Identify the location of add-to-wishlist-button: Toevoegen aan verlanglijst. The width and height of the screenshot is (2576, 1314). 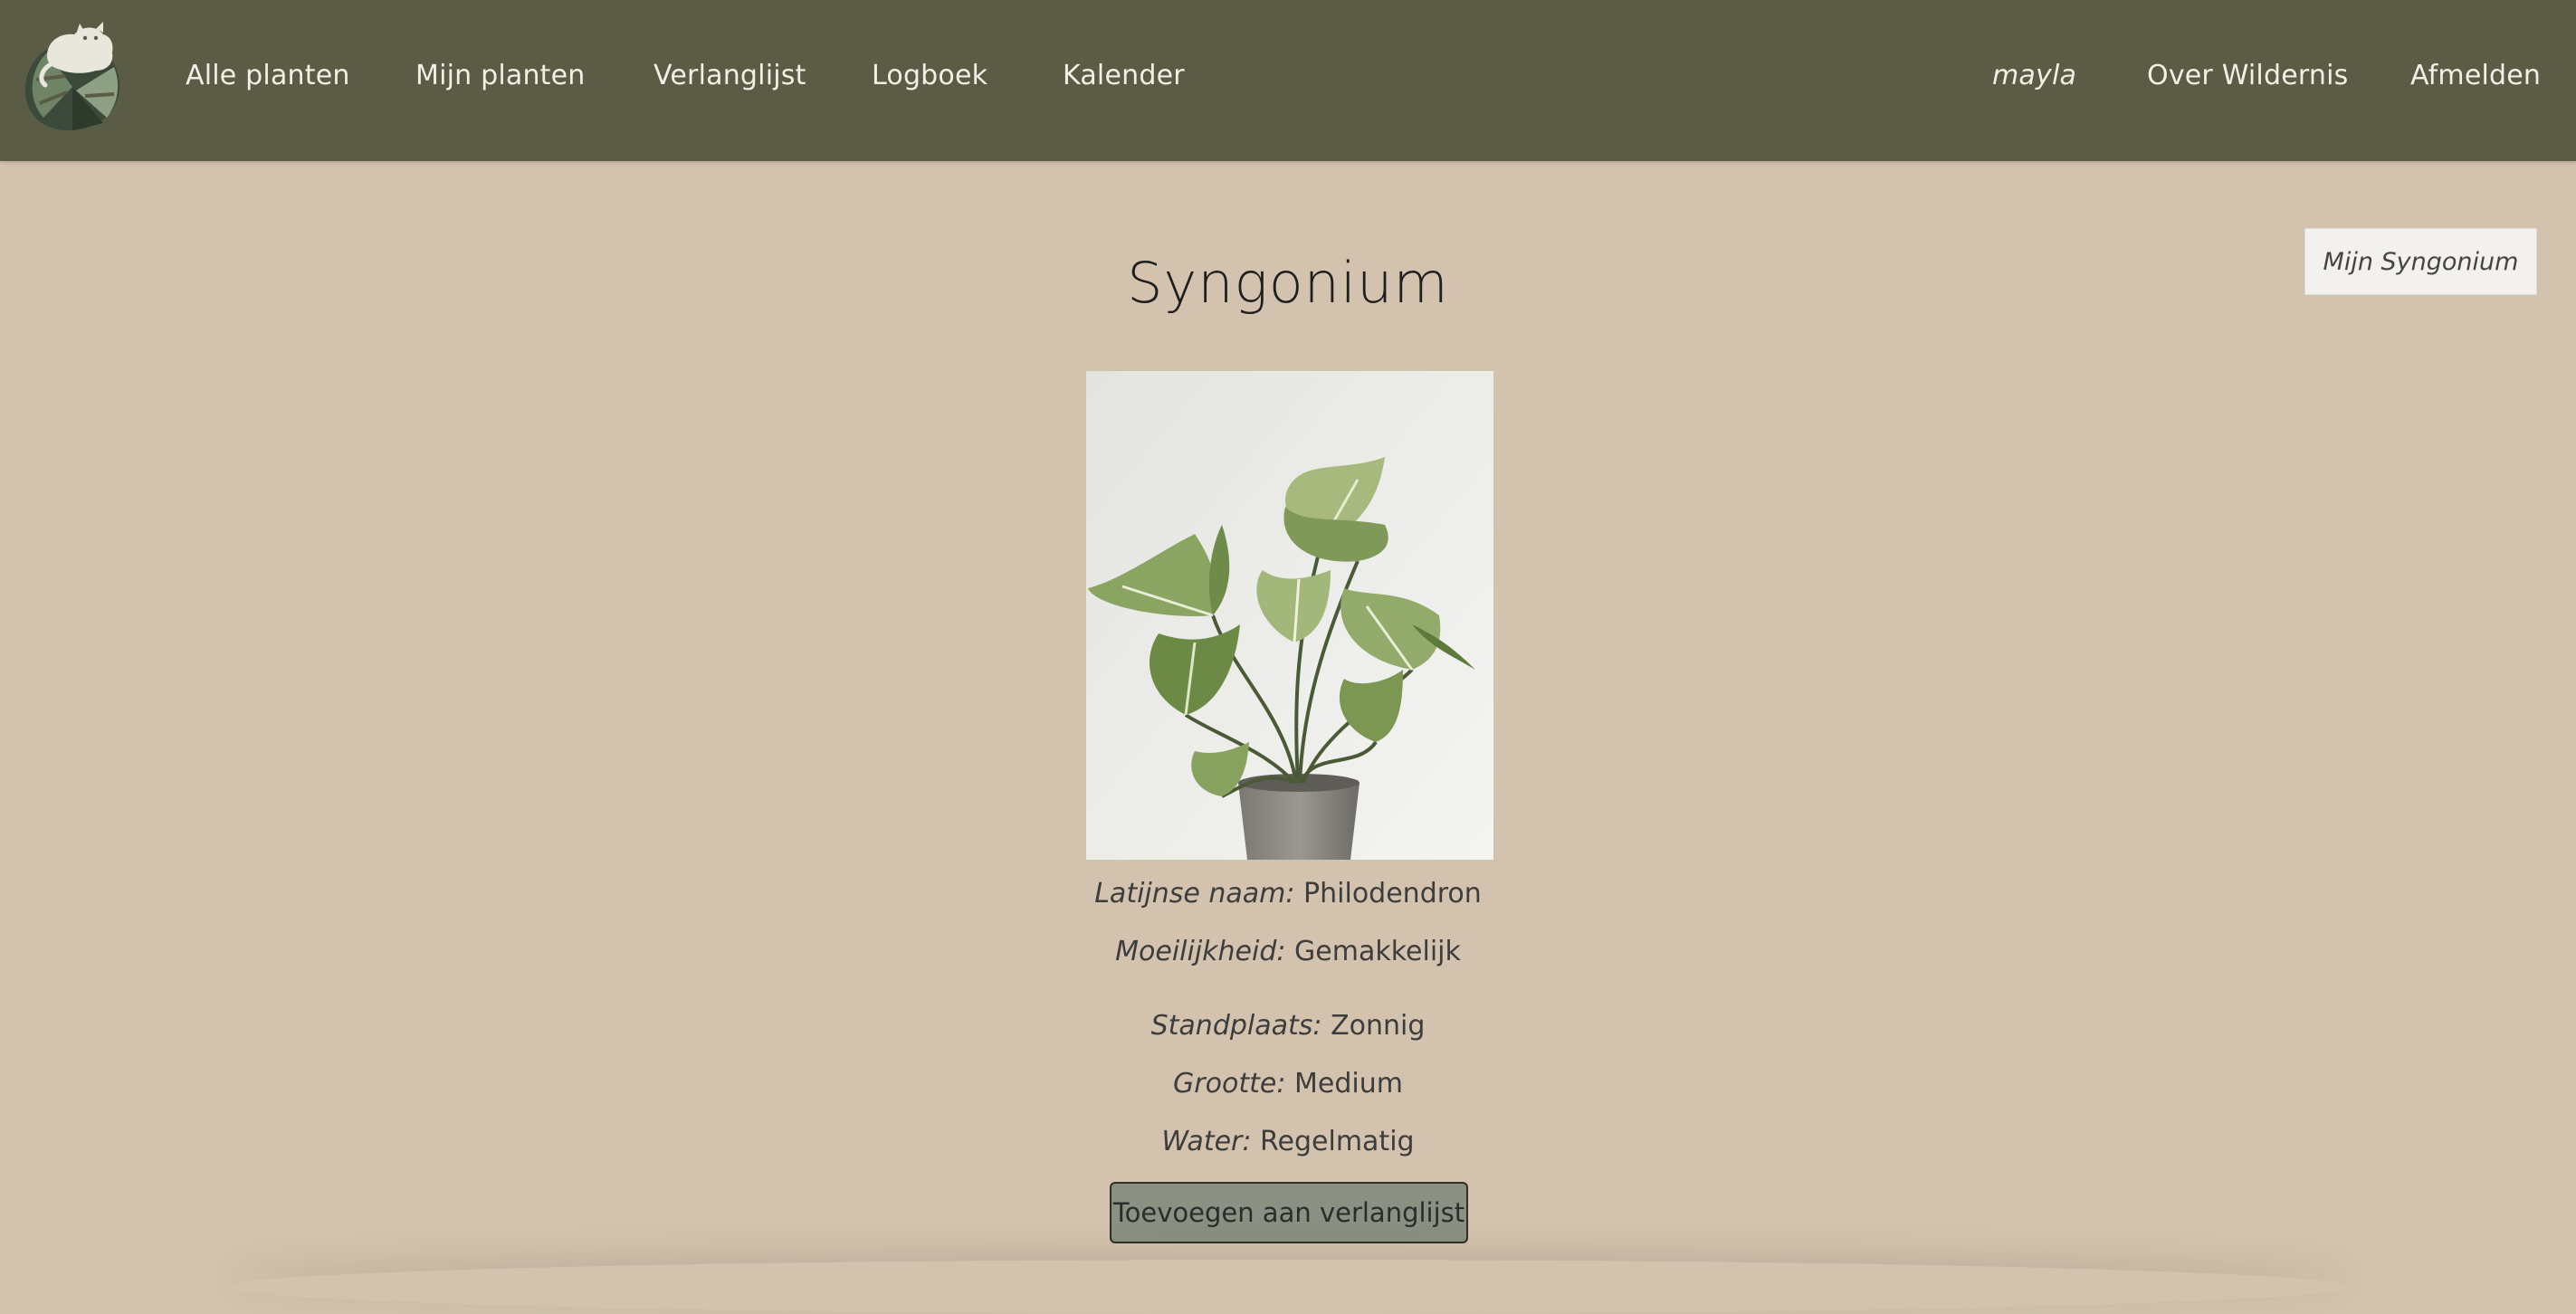
(1289, 1212).